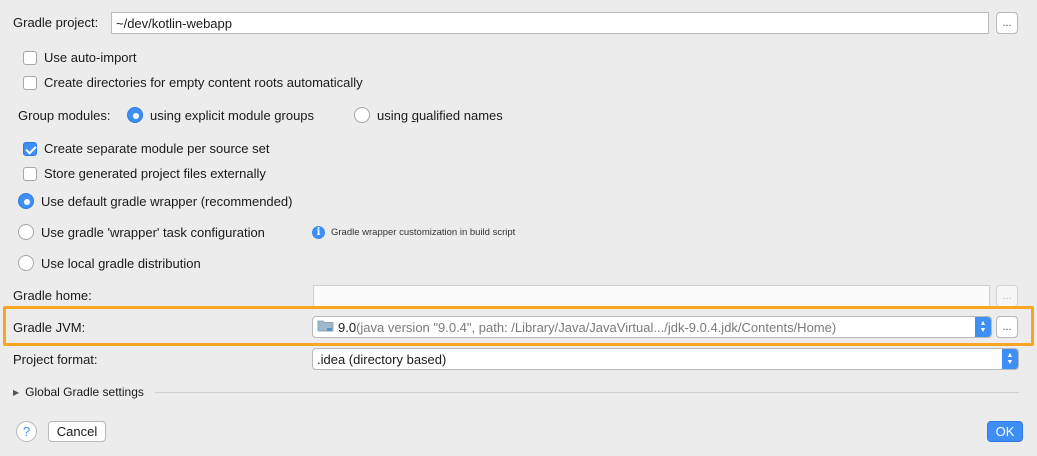  I want to click on gradle-project-field: ~/dev/kotlin-webapp, so click(550, 23).